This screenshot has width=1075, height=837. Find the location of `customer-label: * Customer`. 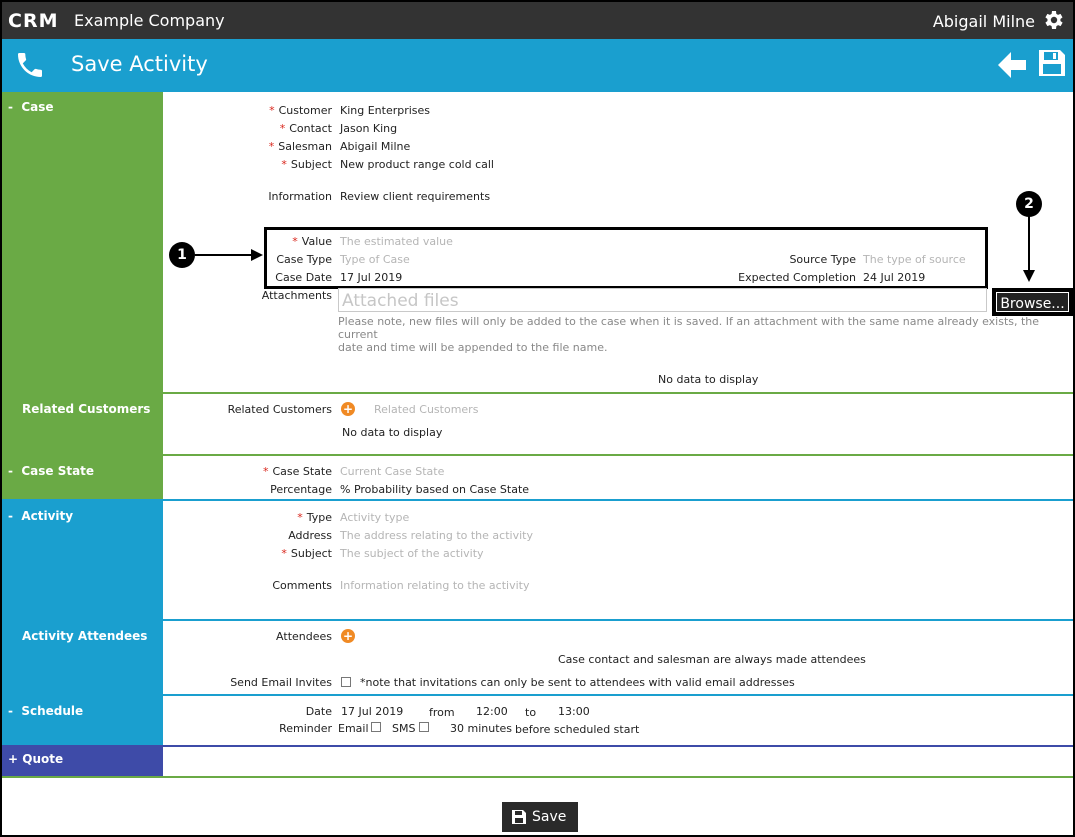

customer-label: * Customer is located at coordinates (300, 110).